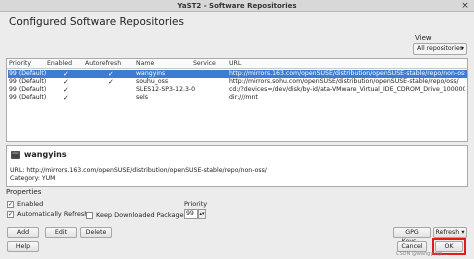  I want to click on column-name: Name, so click(145, 63).